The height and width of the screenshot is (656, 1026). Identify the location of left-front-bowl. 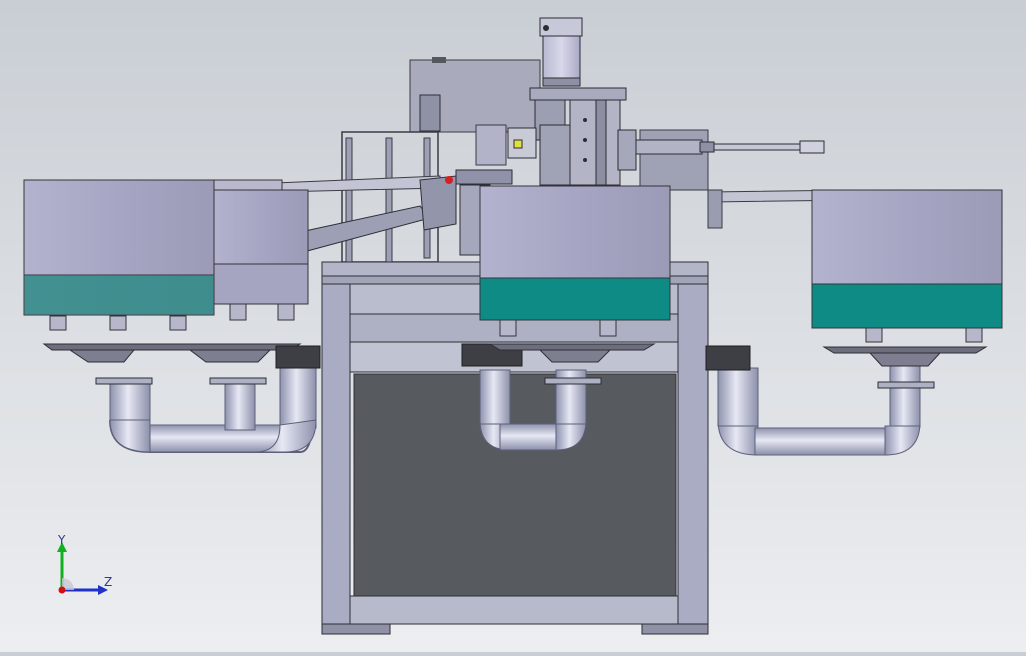
(119, 255).